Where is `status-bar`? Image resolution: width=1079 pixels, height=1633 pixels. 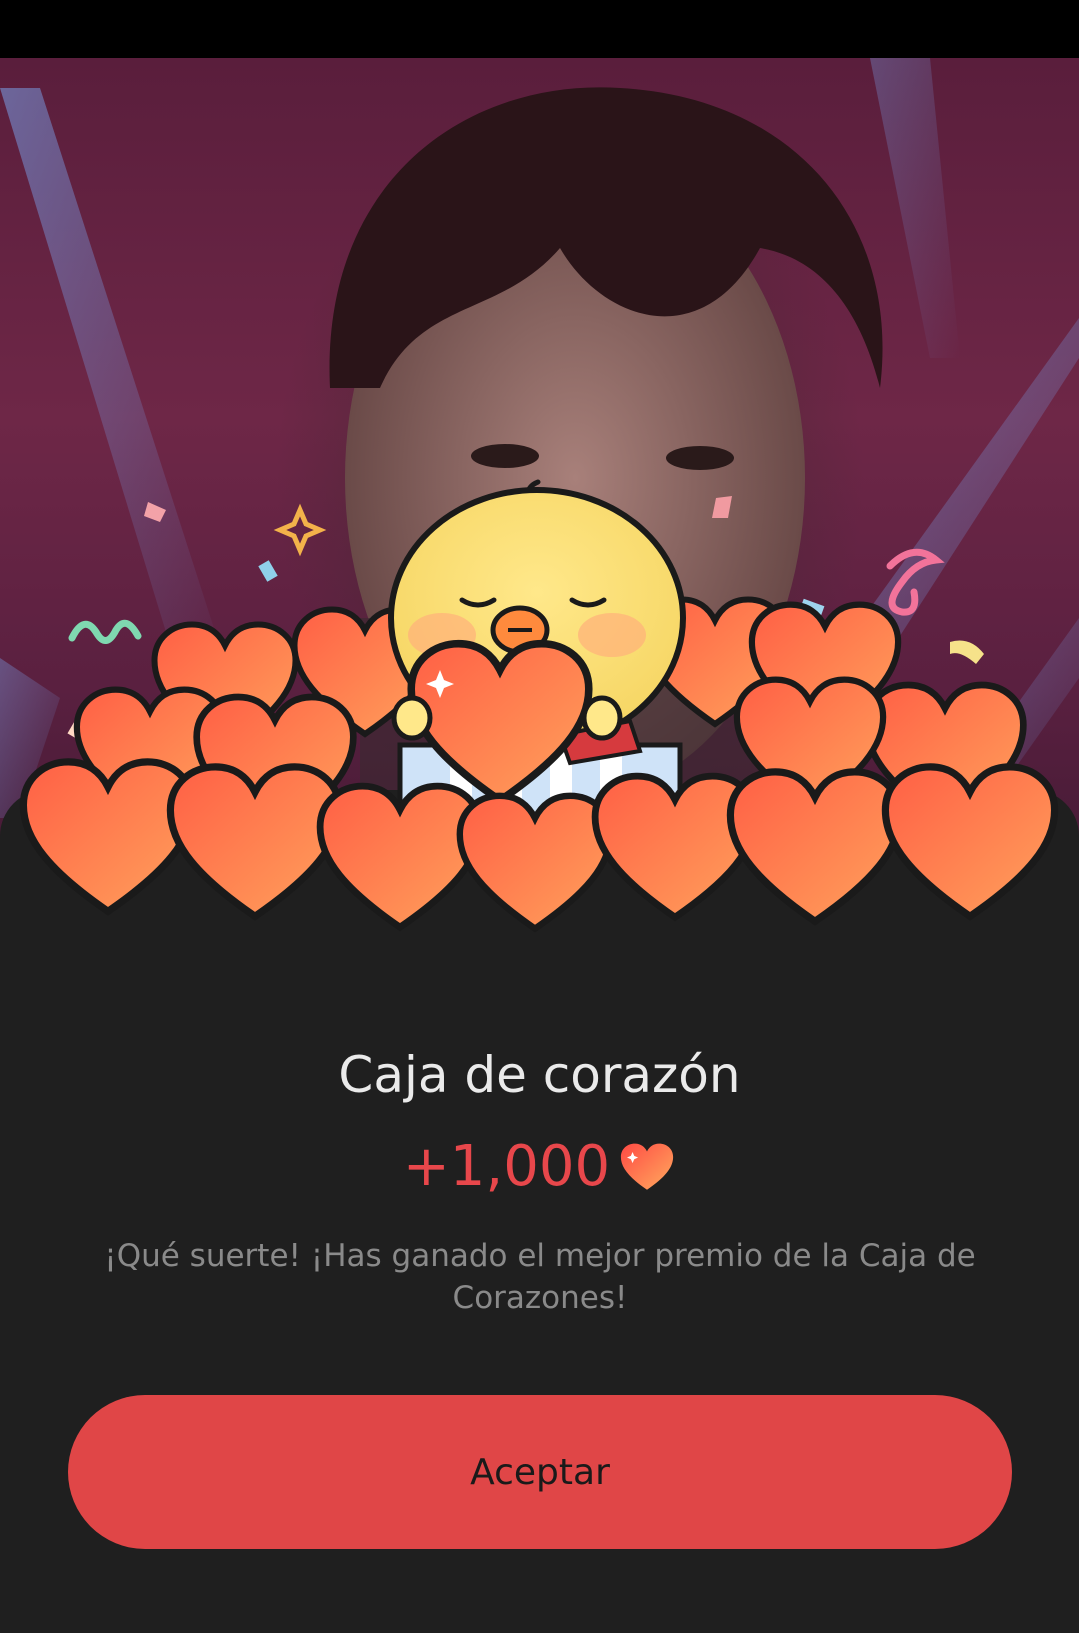
status-bar is located at coordinates (539, 29).